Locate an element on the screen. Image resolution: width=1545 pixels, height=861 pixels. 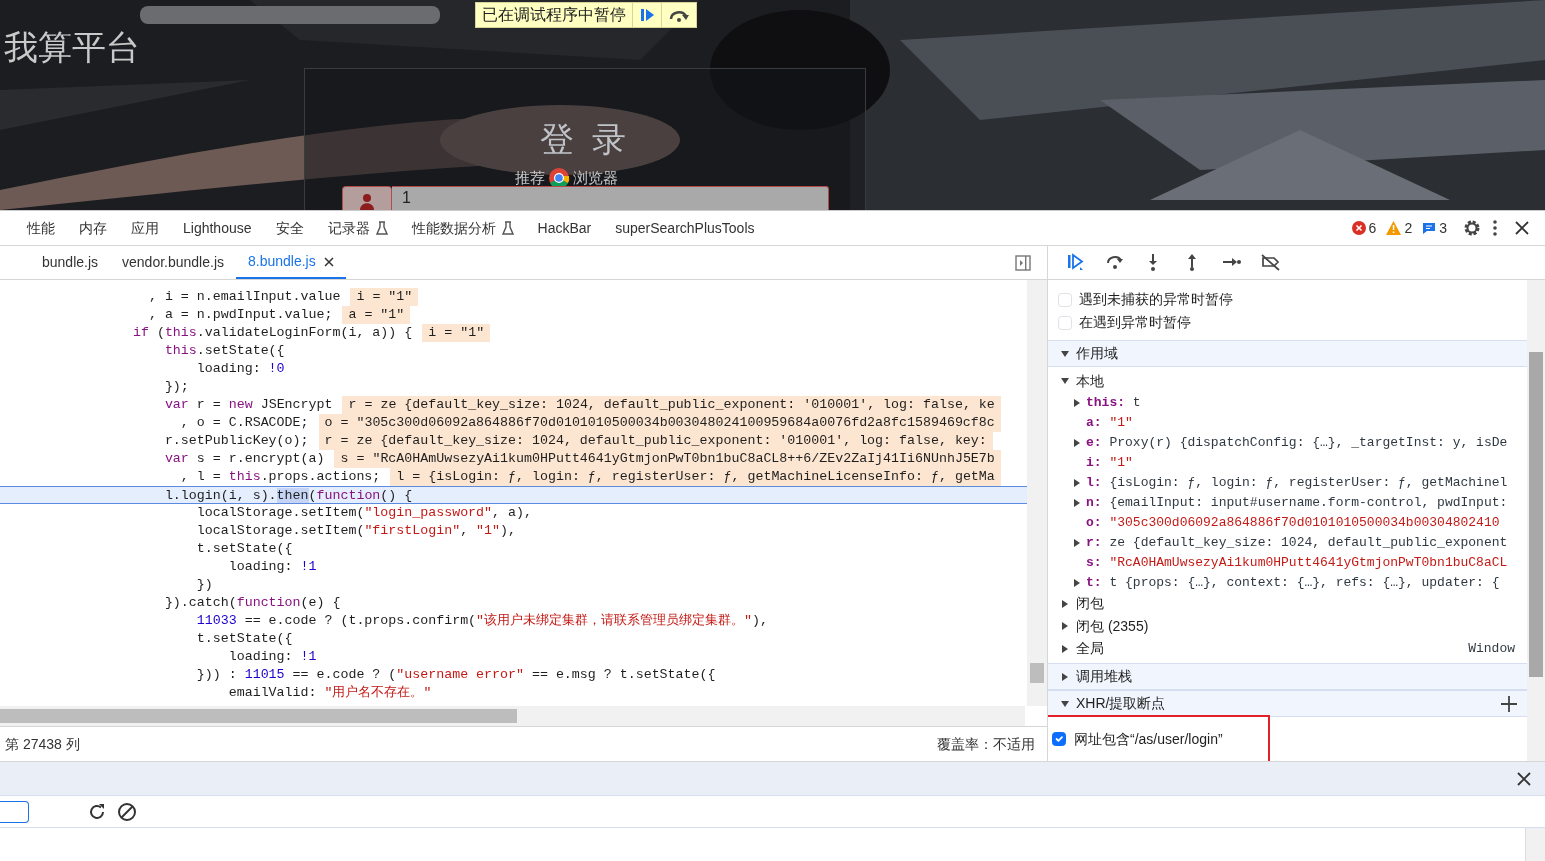
panel-tab: Lighthouse is located at coordinates (217, 228).